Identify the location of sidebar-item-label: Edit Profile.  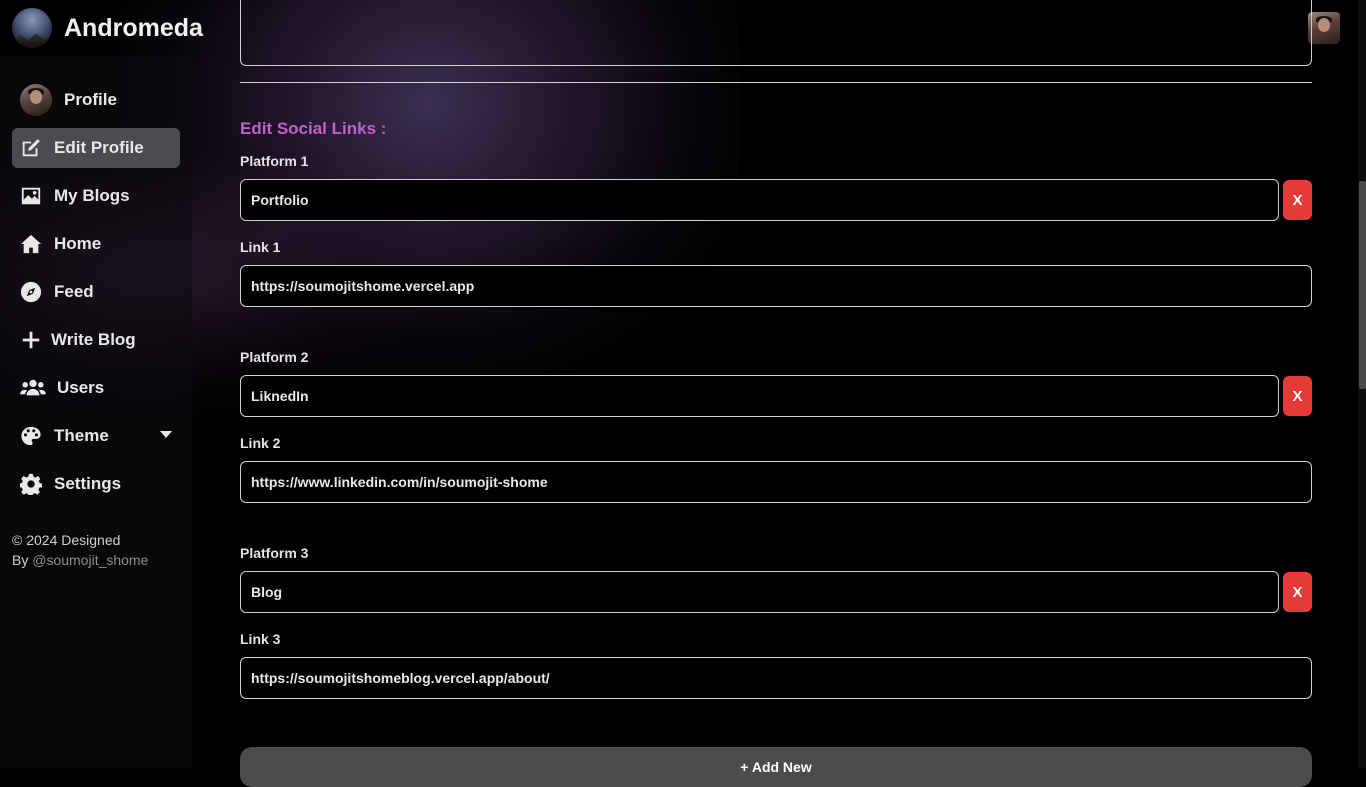
(99, 147).